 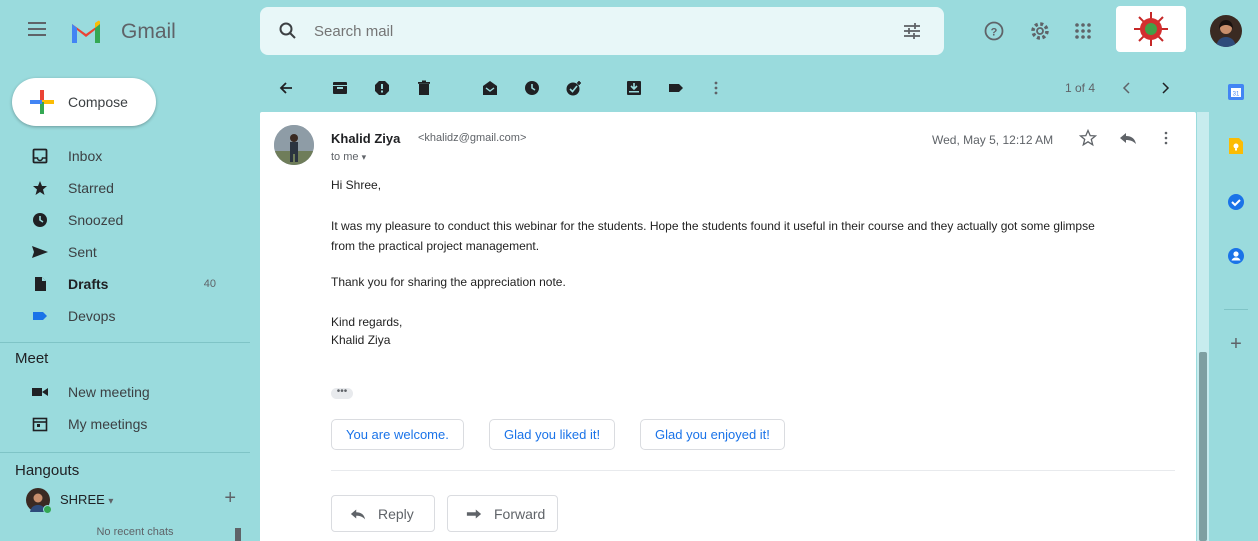 What do you see at coordinates (1236, 202) in the screenshot?
I see `tasks-app-icon` at bounding box center [1236, 202].